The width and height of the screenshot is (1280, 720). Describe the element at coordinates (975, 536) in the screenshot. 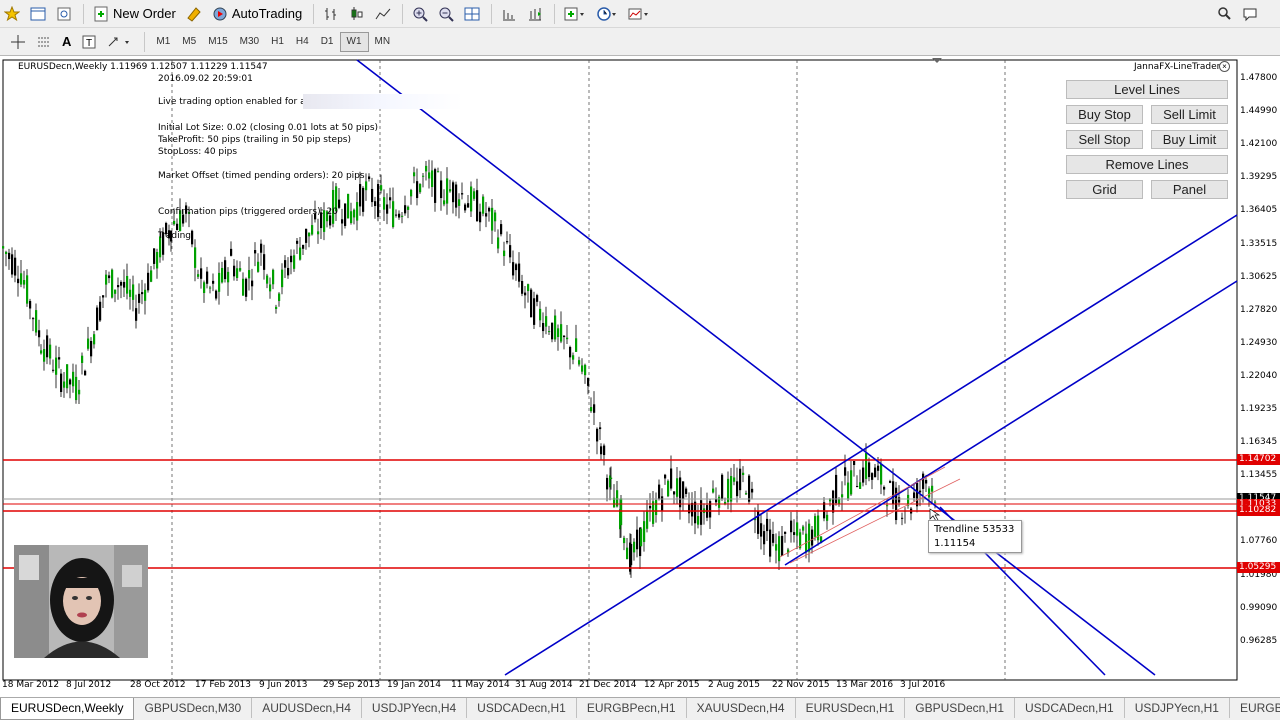

I see `trendline-tooltip: Trendline 53533 1.11154` at that location.